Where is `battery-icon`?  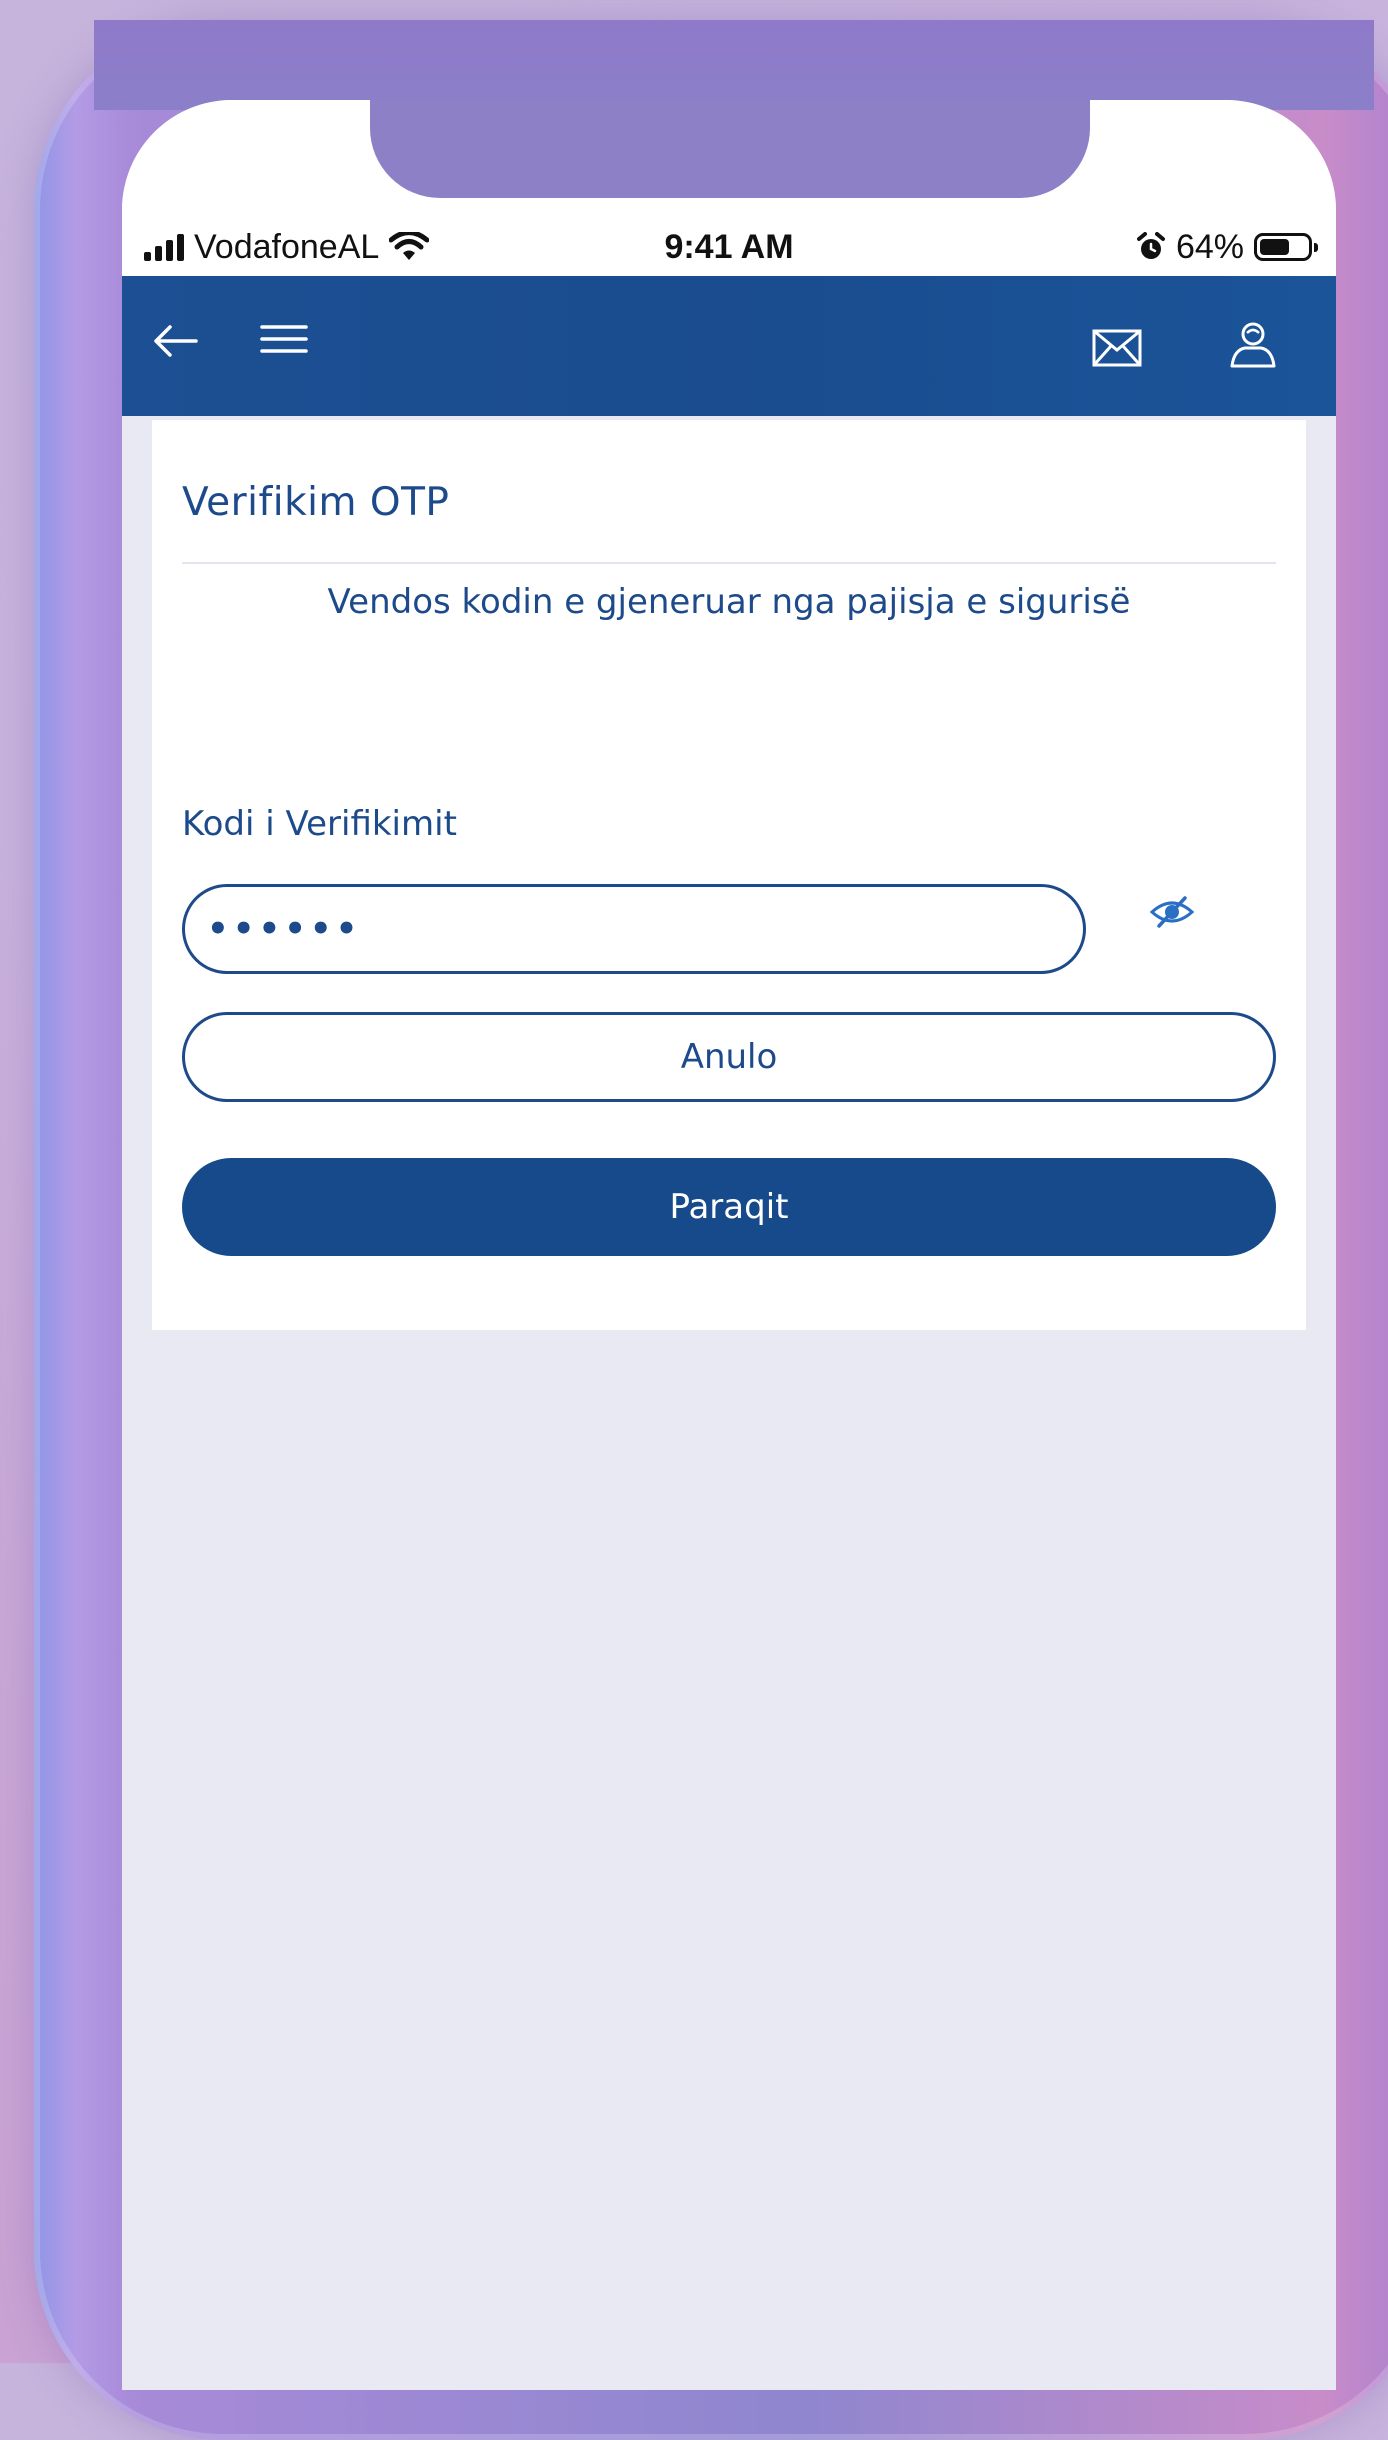
battery-icon is located at coordinates (1286, 247).